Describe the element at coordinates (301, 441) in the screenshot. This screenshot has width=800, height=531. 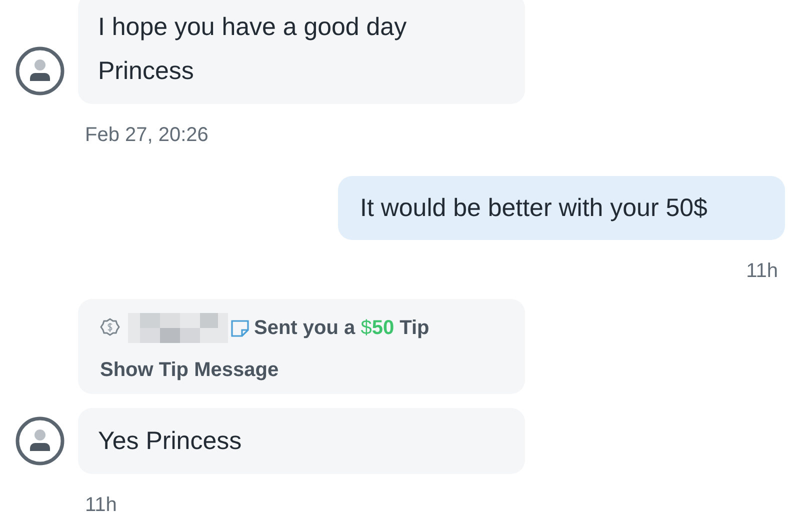
I see `message-bubble: Yes Princess` at that location.